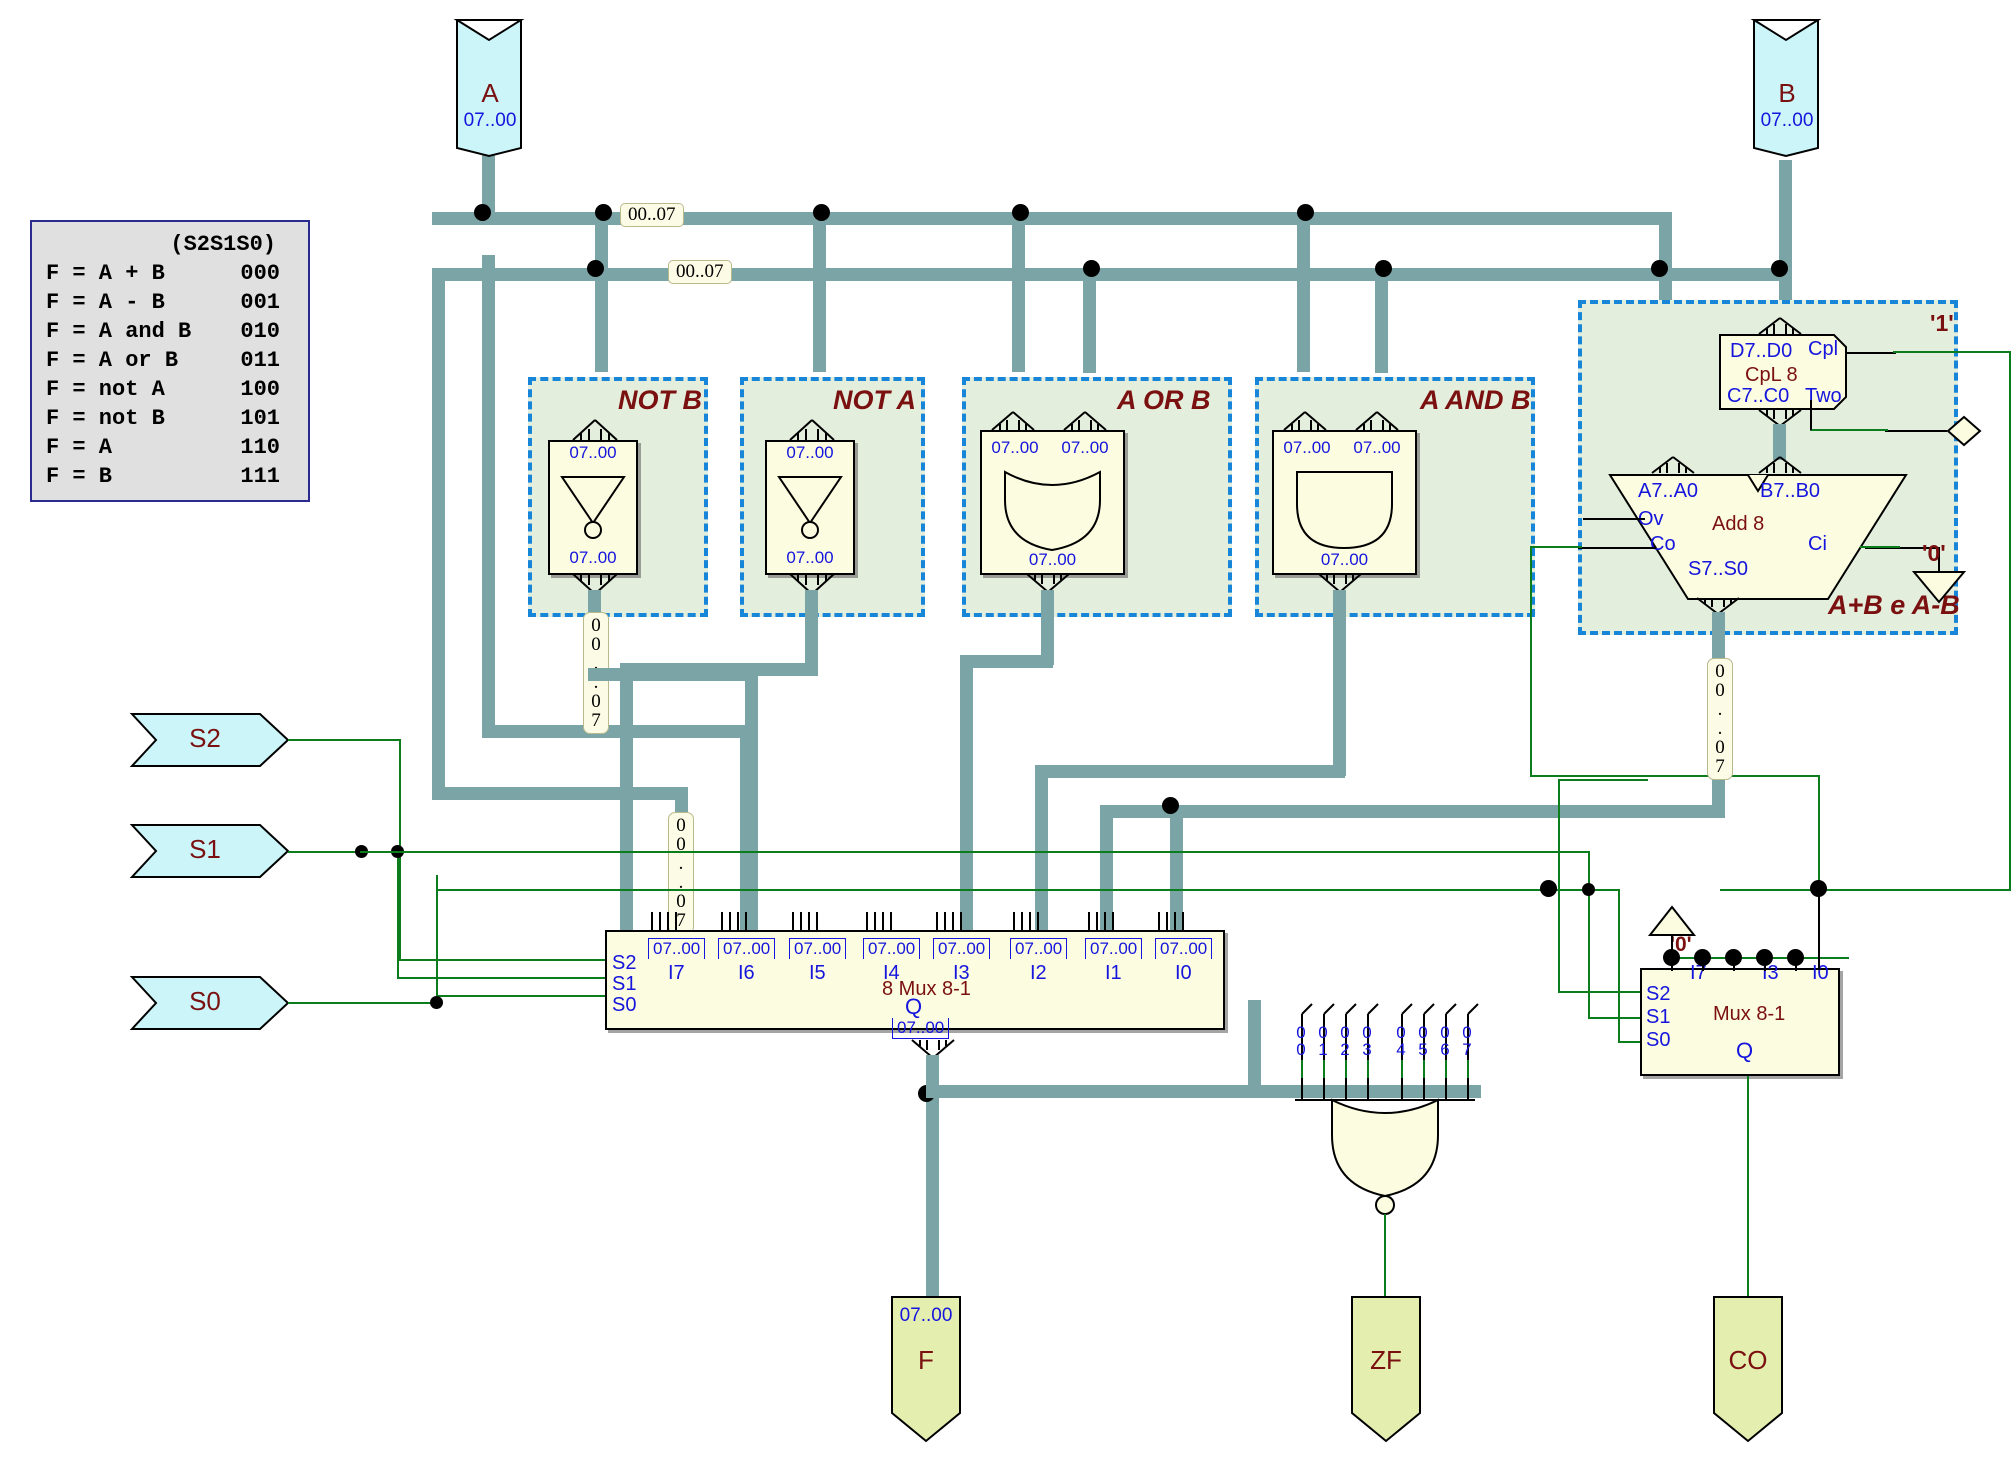 The height and width of the screenshot is (1476, 2016). What do you see at coordinates (105, 302) in the screenshot?
I see `legend-expr: F = A - B` at bounding box center [105, 302].